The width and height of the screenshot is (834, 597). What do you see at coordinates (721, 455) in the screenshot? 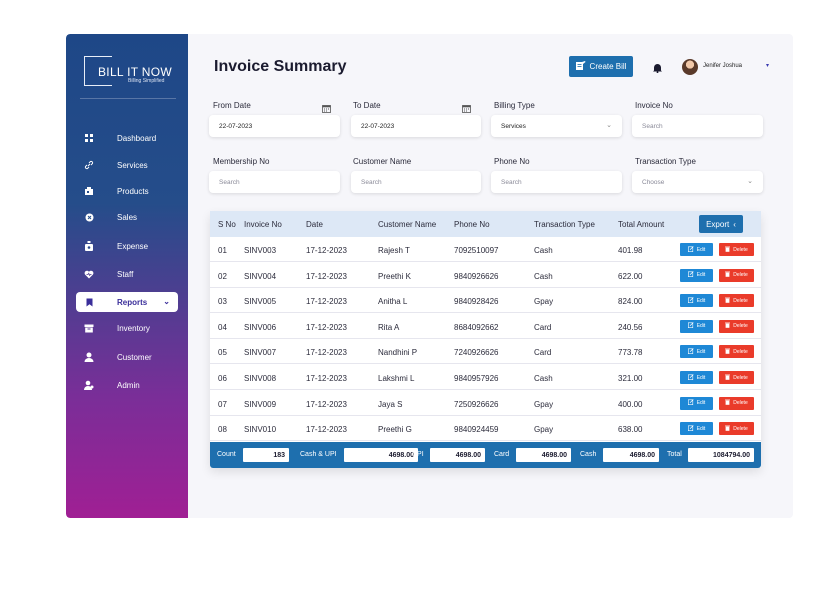
I see `total-value: 1084794.00` at bounding box center [721, 455].